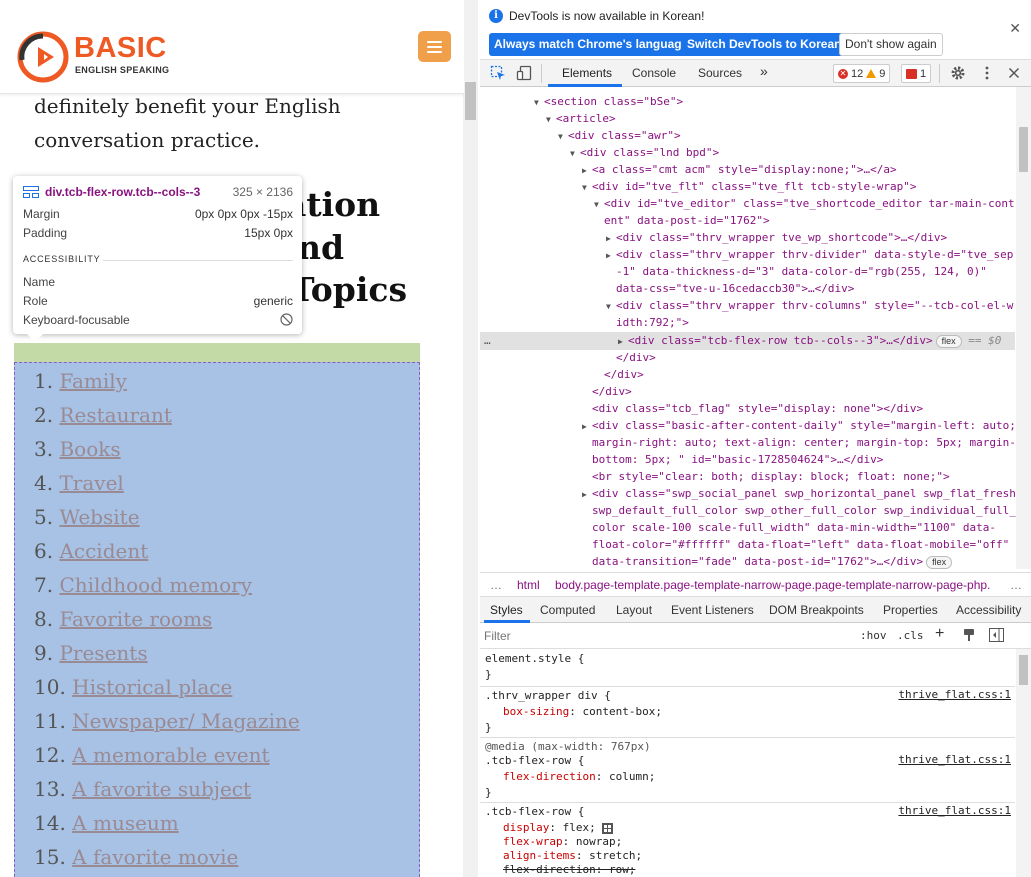 The image size is (1031, 877). I want to click on topic-link: Childhood memory, so click(155, 585).